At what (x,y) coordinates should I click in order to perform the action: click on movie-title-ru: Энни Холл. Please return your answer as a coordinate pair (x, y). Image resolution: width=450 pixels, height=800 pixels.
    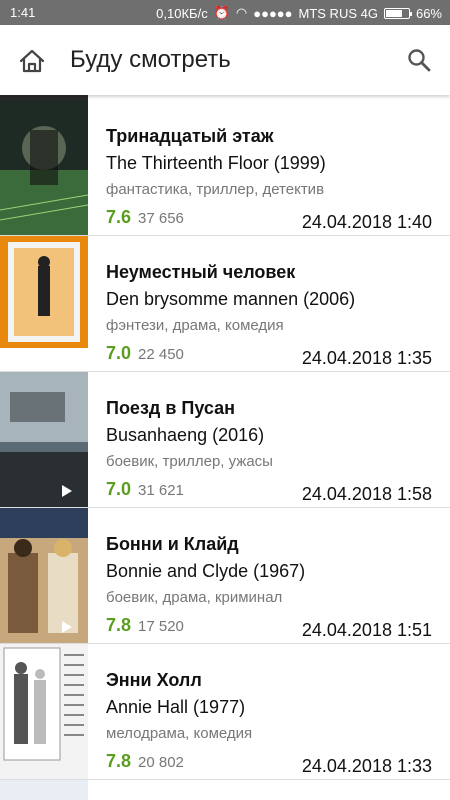
    Looking at the image, I should click on (154, 680).